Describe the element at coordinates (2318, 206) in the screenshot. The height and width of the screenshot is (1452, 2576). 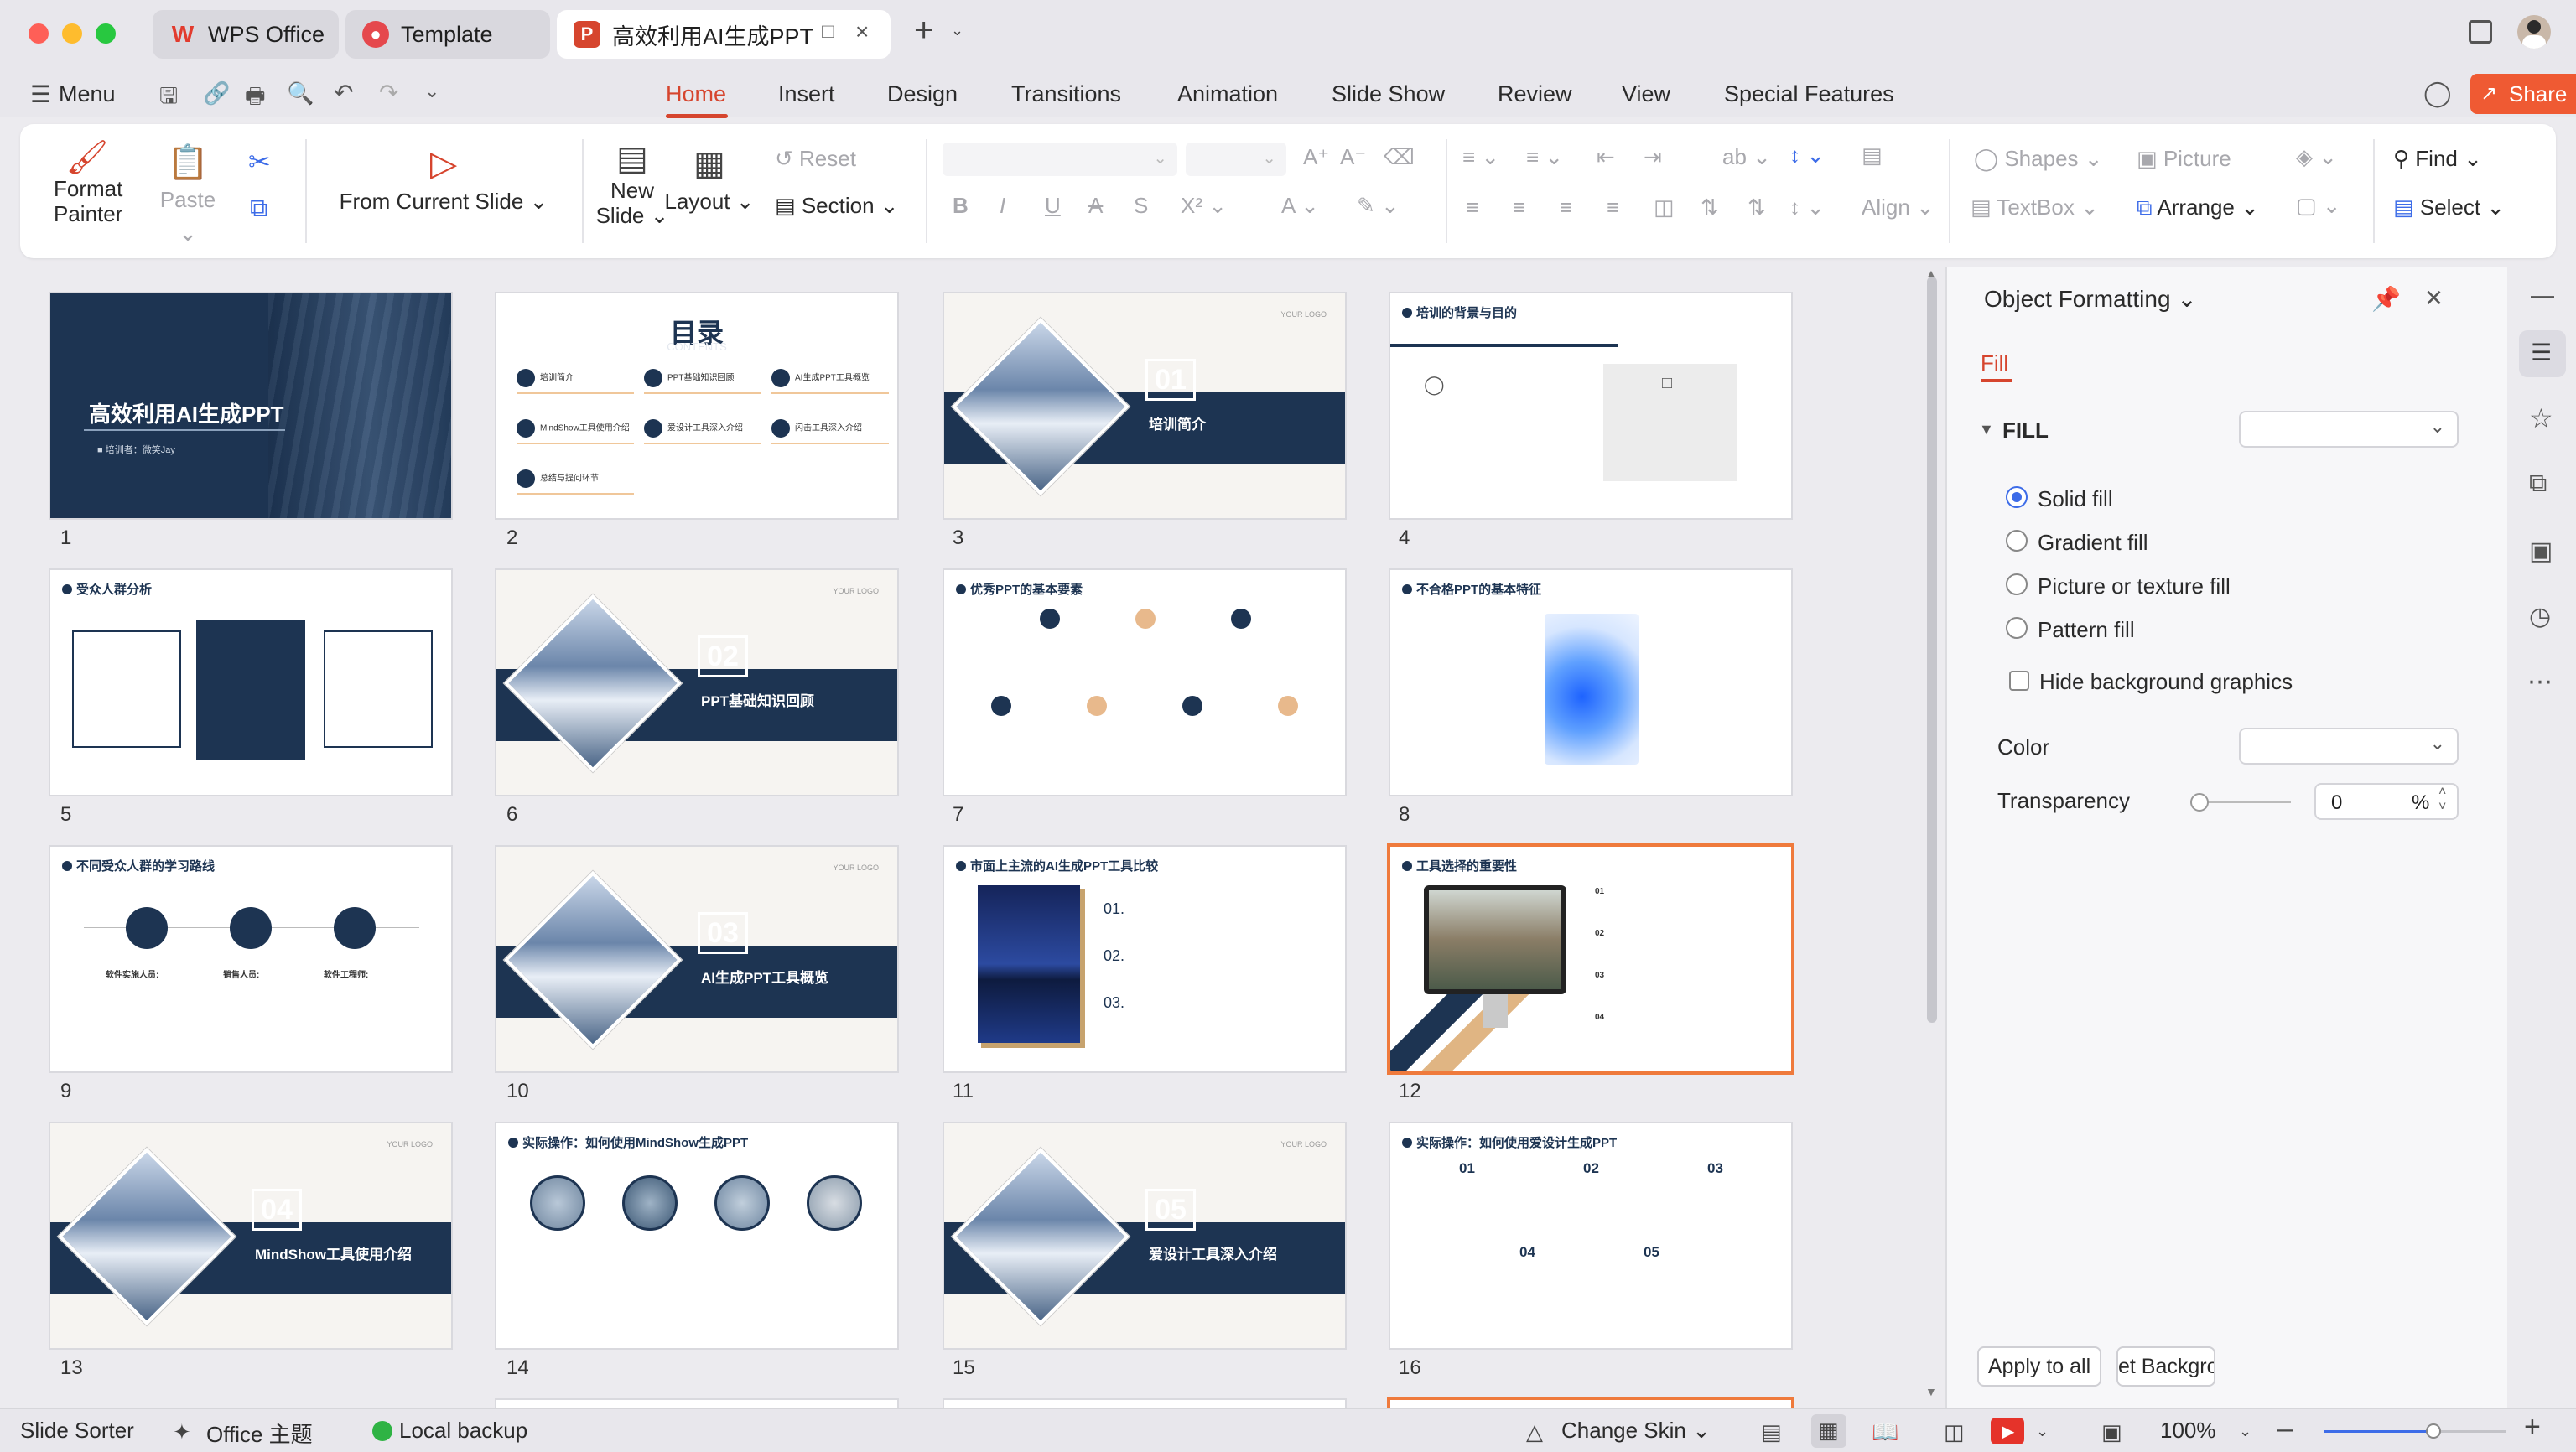
I see `outline-color-icon: ▢ ⌄` at that location.